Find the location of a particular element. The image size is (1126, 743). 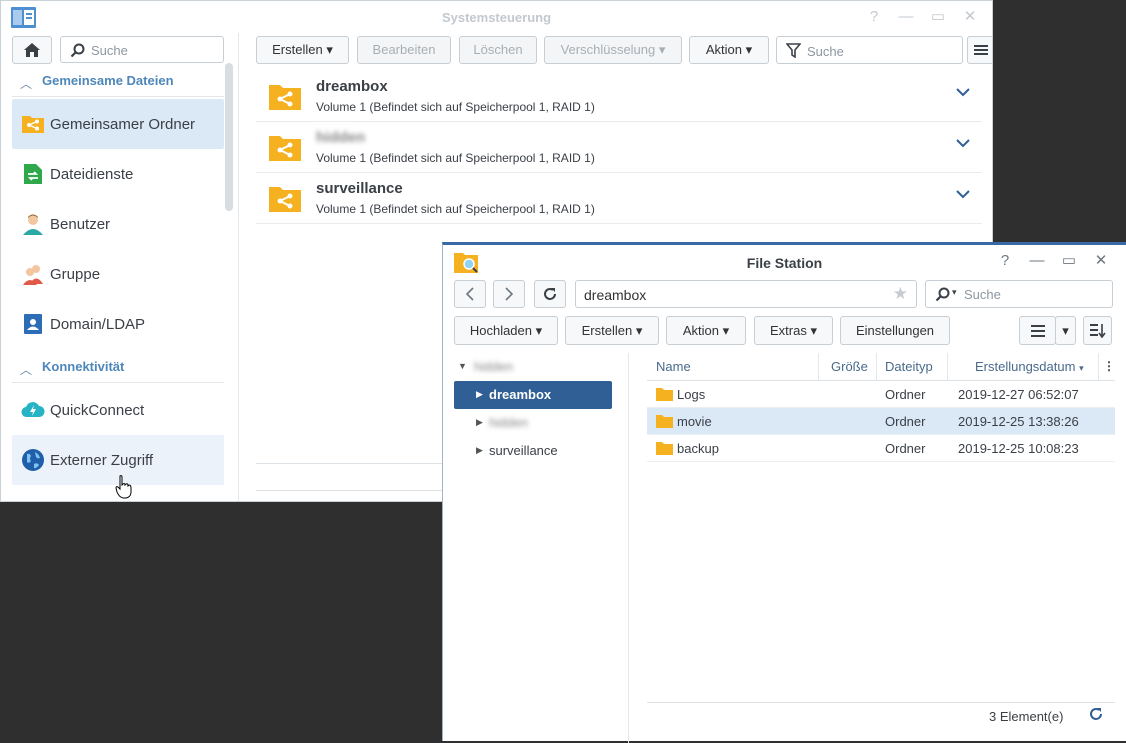

home-button is located at coordinates (32, 50).